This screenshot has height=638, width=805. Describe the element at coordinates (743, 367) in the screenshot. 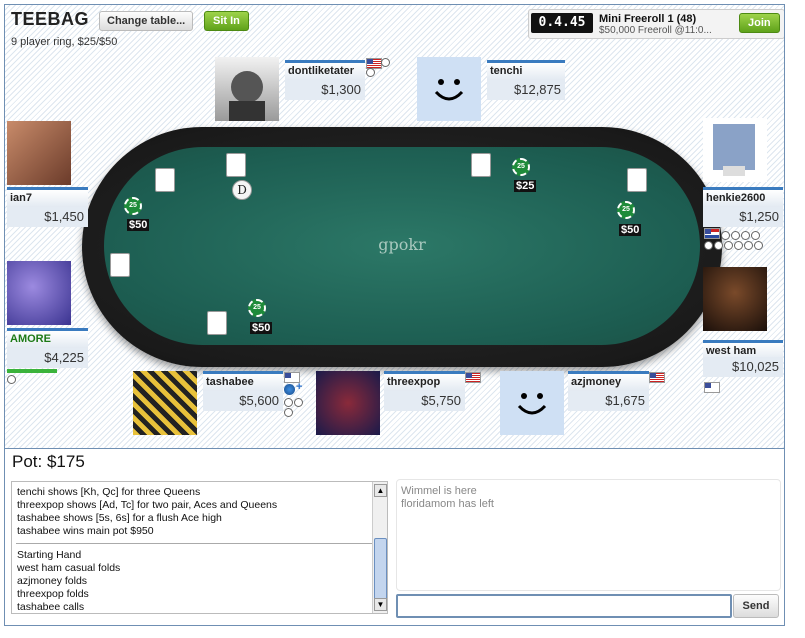

I see `seat-stack: $10,025` at that location.